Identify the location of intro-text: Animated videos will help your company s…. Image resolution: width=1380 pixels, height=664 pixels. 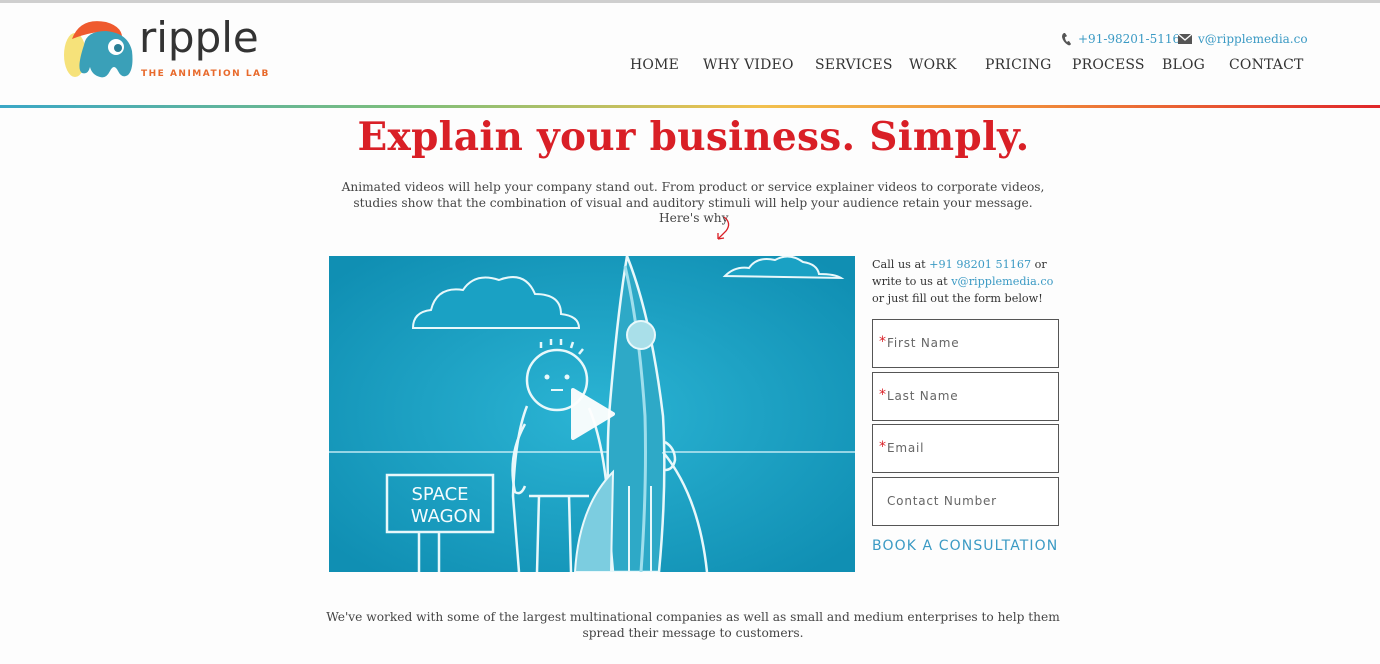
(693, 195).